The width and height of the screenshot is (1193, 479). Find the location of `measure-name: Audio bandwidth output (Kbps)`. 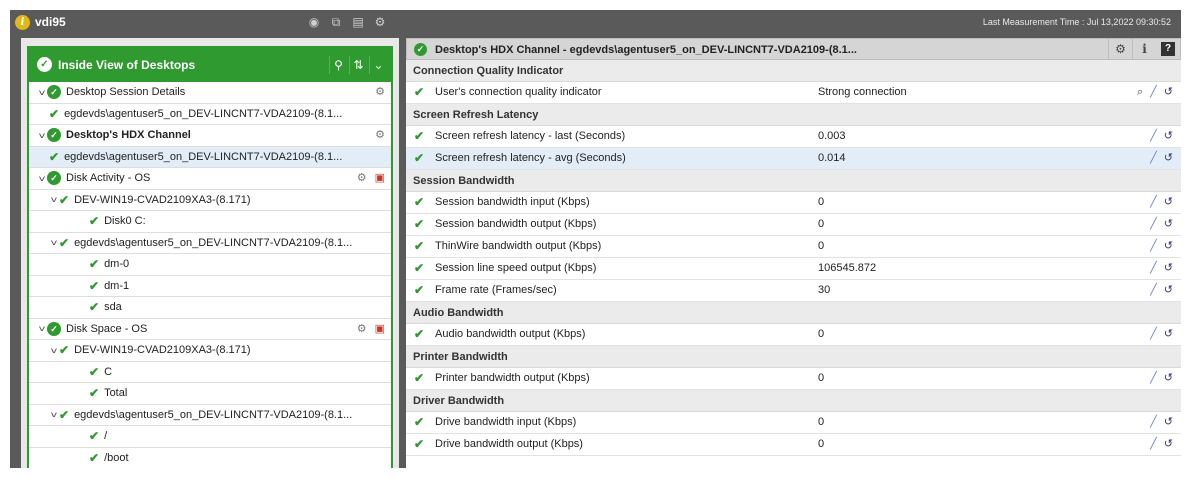

measure-name: Audio bandwidth output (Kbps) is located at coordinates (510, 334).